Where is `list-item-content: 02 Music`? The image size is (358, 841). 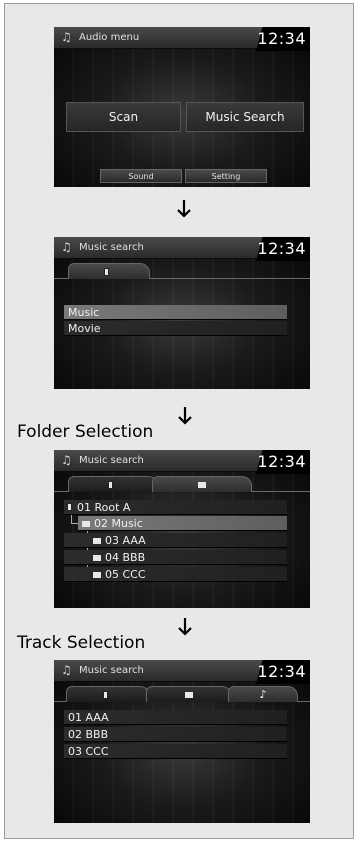
list-item-content: 02 Music is located at coordinates (110, 523).